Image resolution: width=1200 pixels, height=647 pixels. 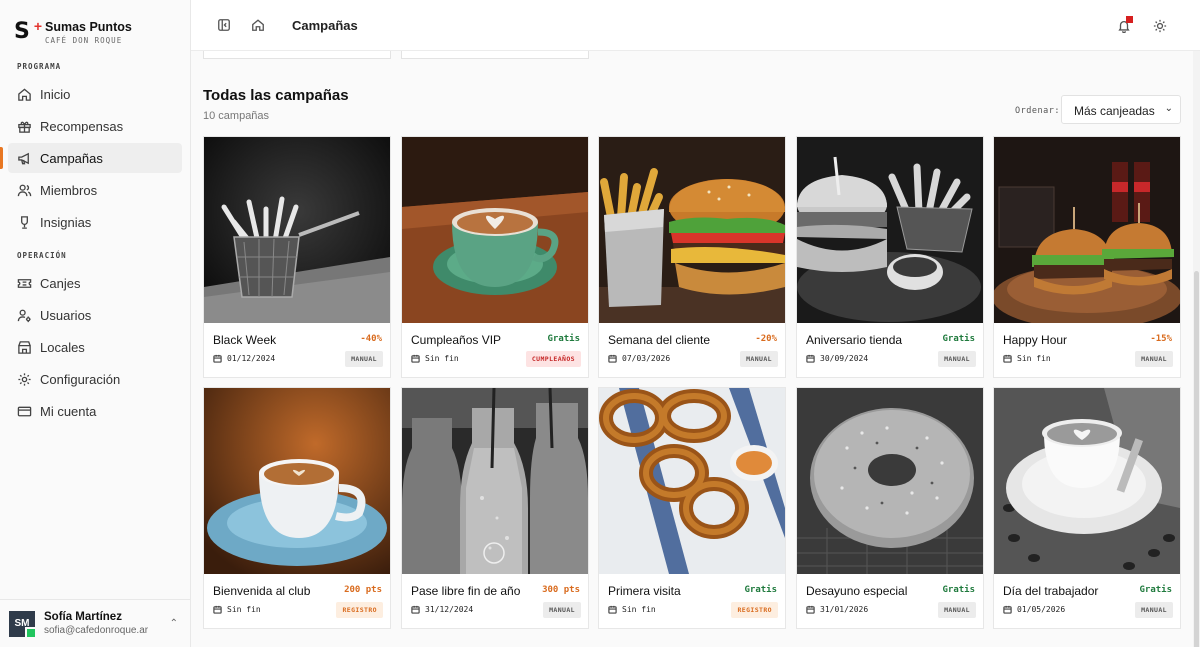 What do you see at coordinates (174, 623) in the screenshot?
I see `chevron-up-icon: ⌃` at bounding box center [174, 623].